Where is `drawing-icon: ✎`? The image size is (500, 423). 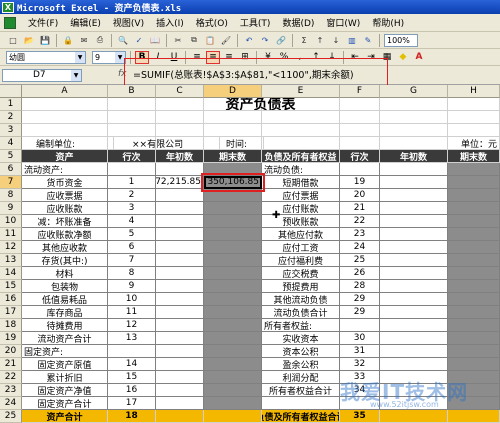 drawing-icon: ✎ is located at coordinates (368, 40).